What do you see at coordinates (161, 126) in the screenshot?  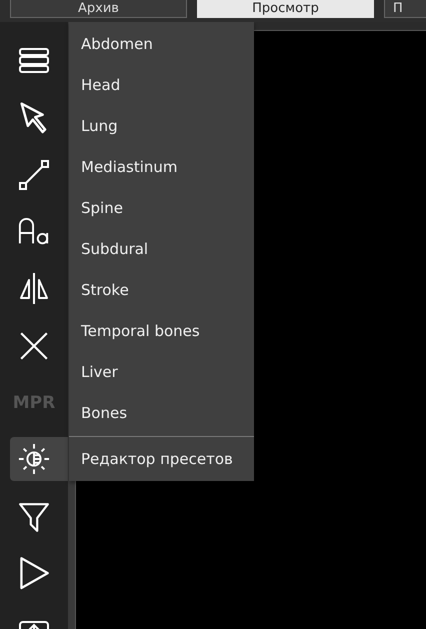 I see `preset-item: Lung` at bounding box center [161, 126].